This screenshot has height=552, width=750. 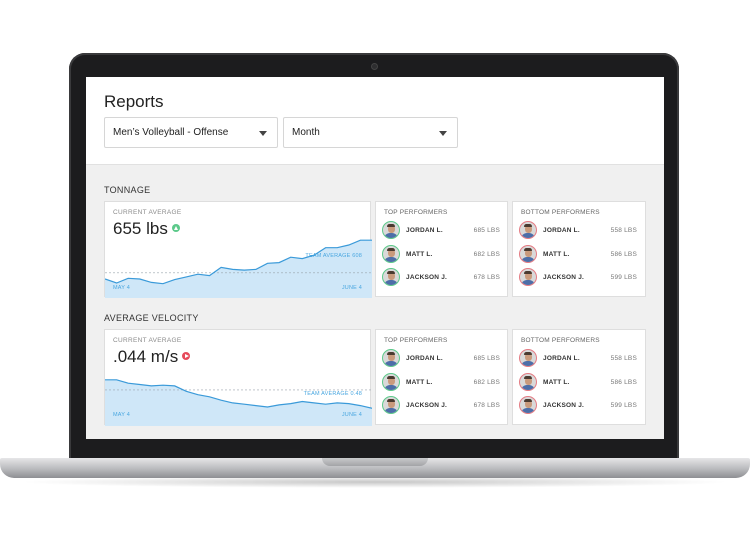 I want to click on velocity-line-chart, so click(x=238, y=402).